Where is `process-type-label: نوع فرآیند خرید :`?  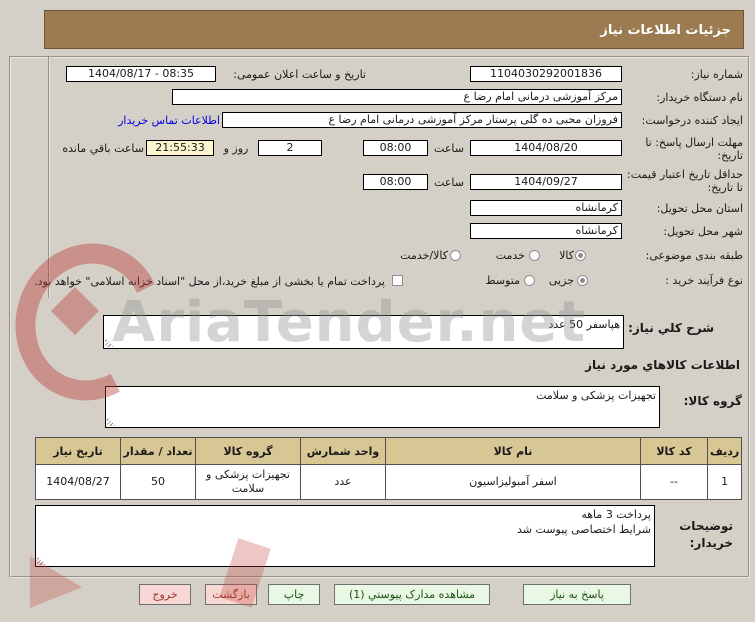
process-type-label: نوع فرآیند خرید : is located at coordinates (704, 280).